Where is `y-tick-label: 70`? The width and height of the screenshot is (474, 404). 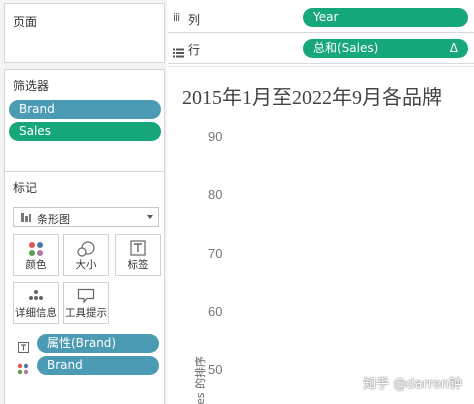
y-tick-label: 70 is located at coordinates (215, 253).